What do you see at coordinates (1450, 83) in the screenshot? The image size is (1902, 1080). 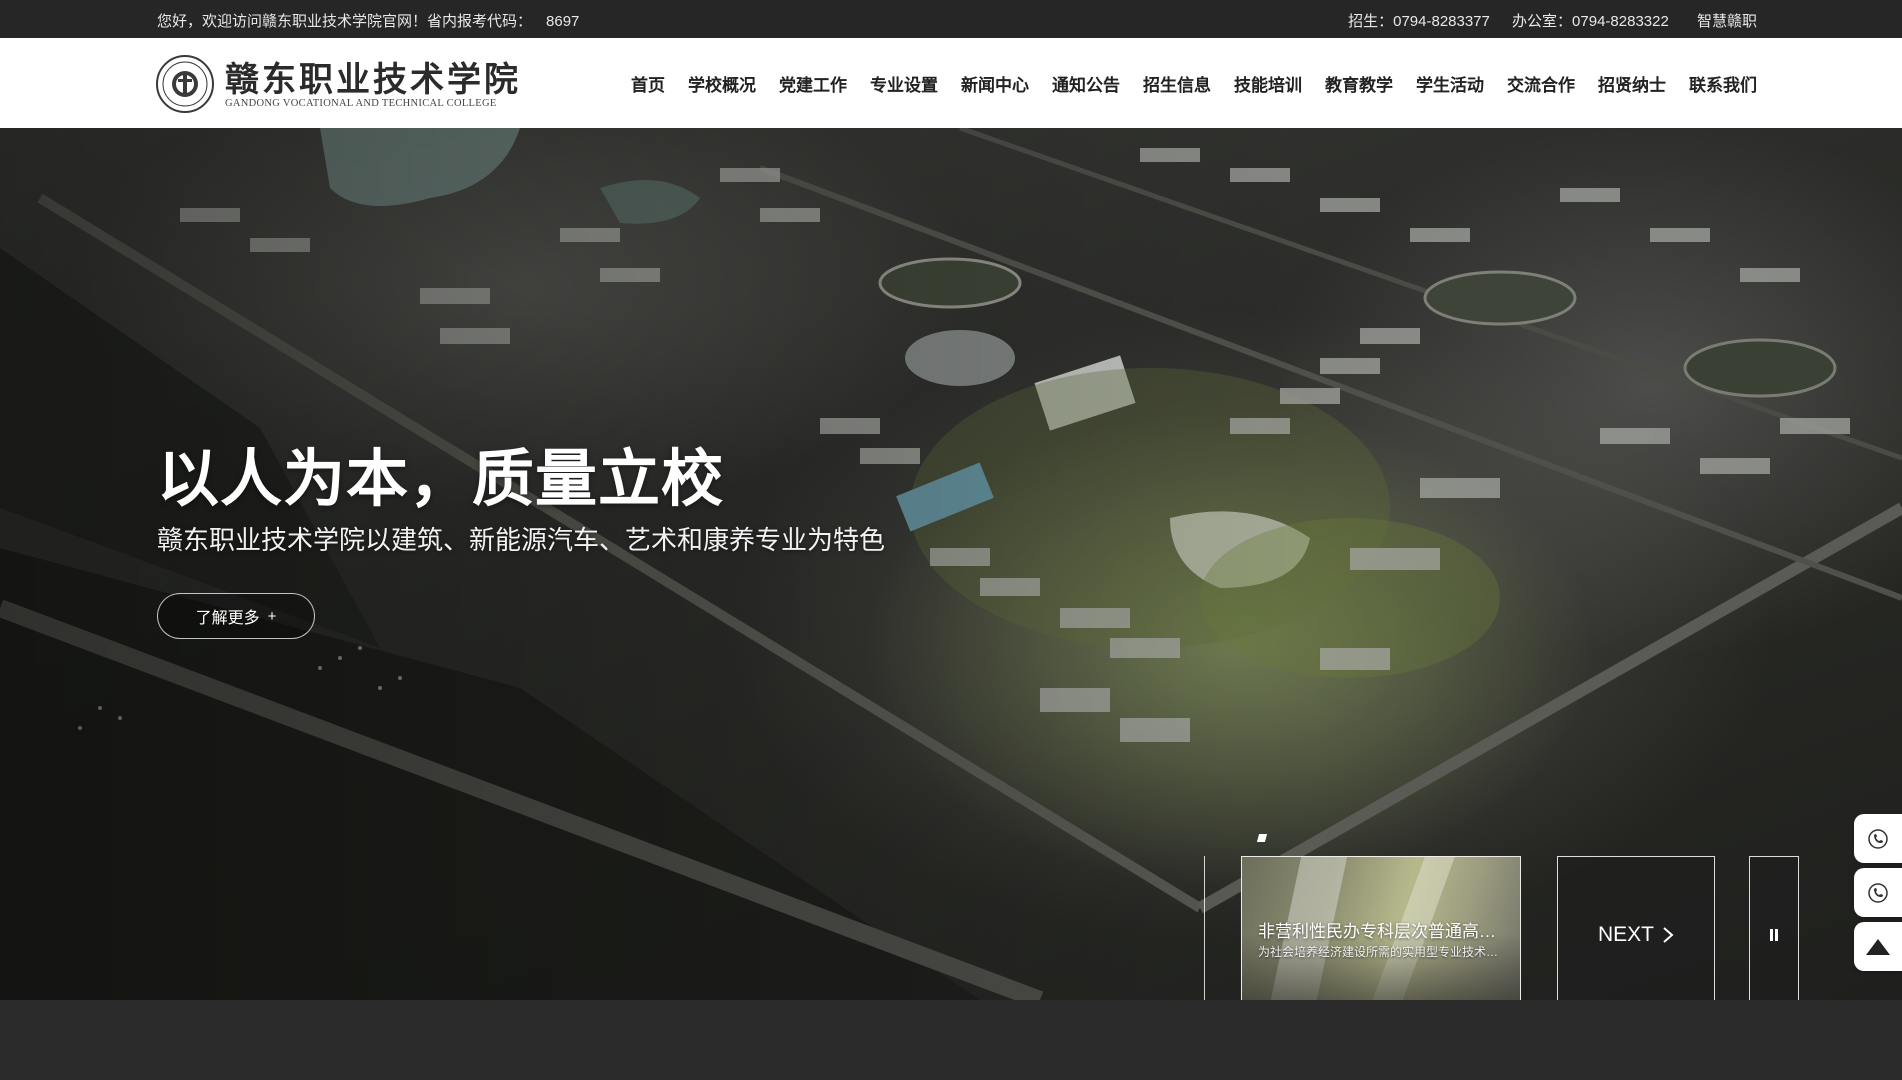 I see `nav-activities: 学生活动` at bounding box center [1450, 83].